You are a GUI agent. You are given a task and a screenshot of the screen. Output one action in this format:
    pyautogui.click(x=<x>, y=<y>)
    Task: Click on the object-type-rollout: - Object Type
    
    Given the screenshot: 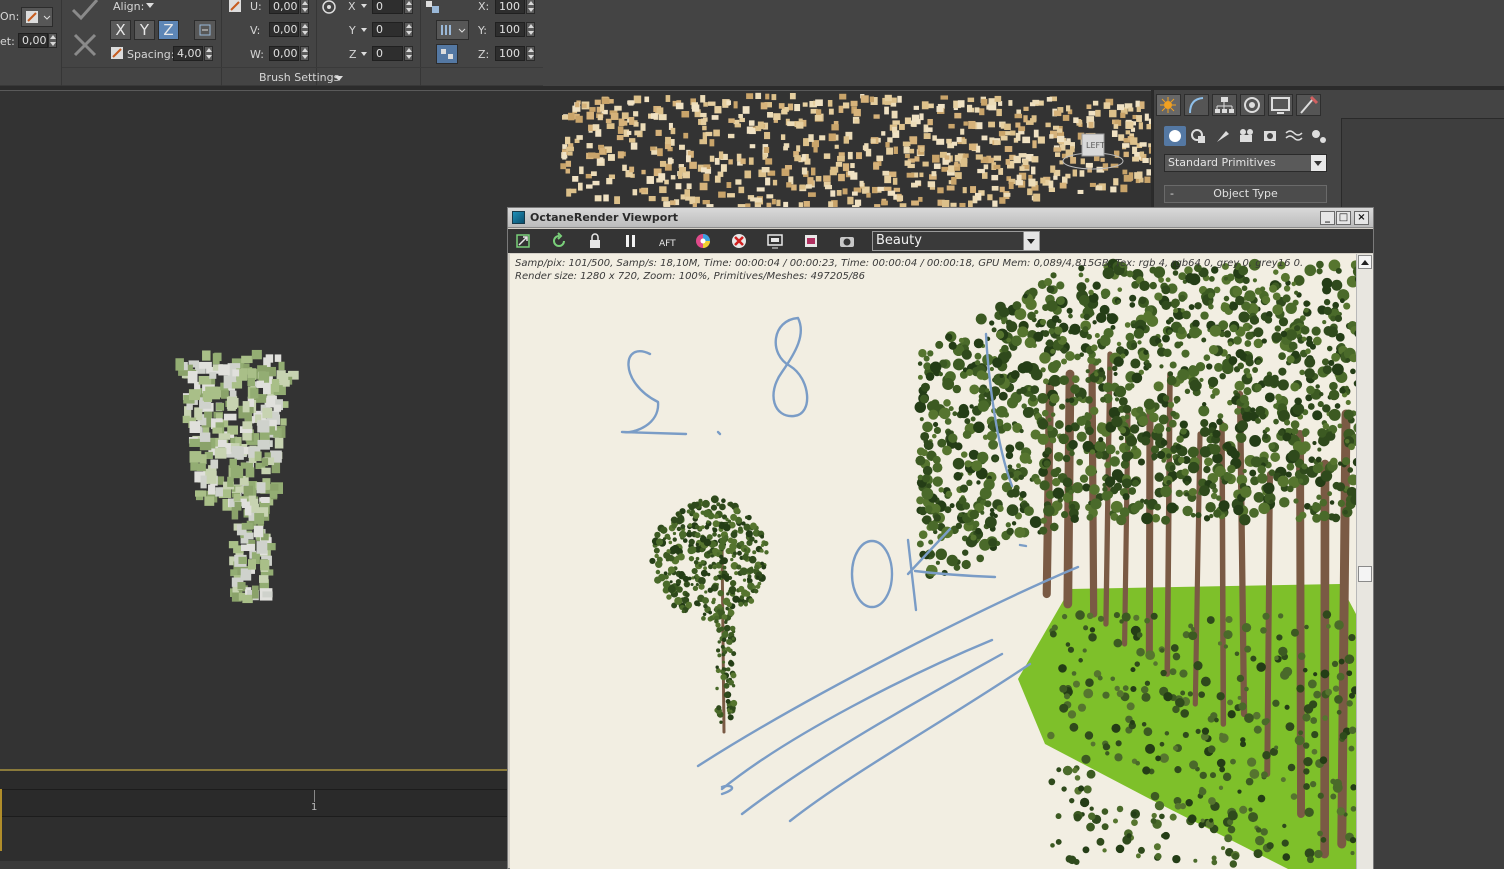 What is the action you would take?
    pyautogui.click(x=1245, y=194)
    